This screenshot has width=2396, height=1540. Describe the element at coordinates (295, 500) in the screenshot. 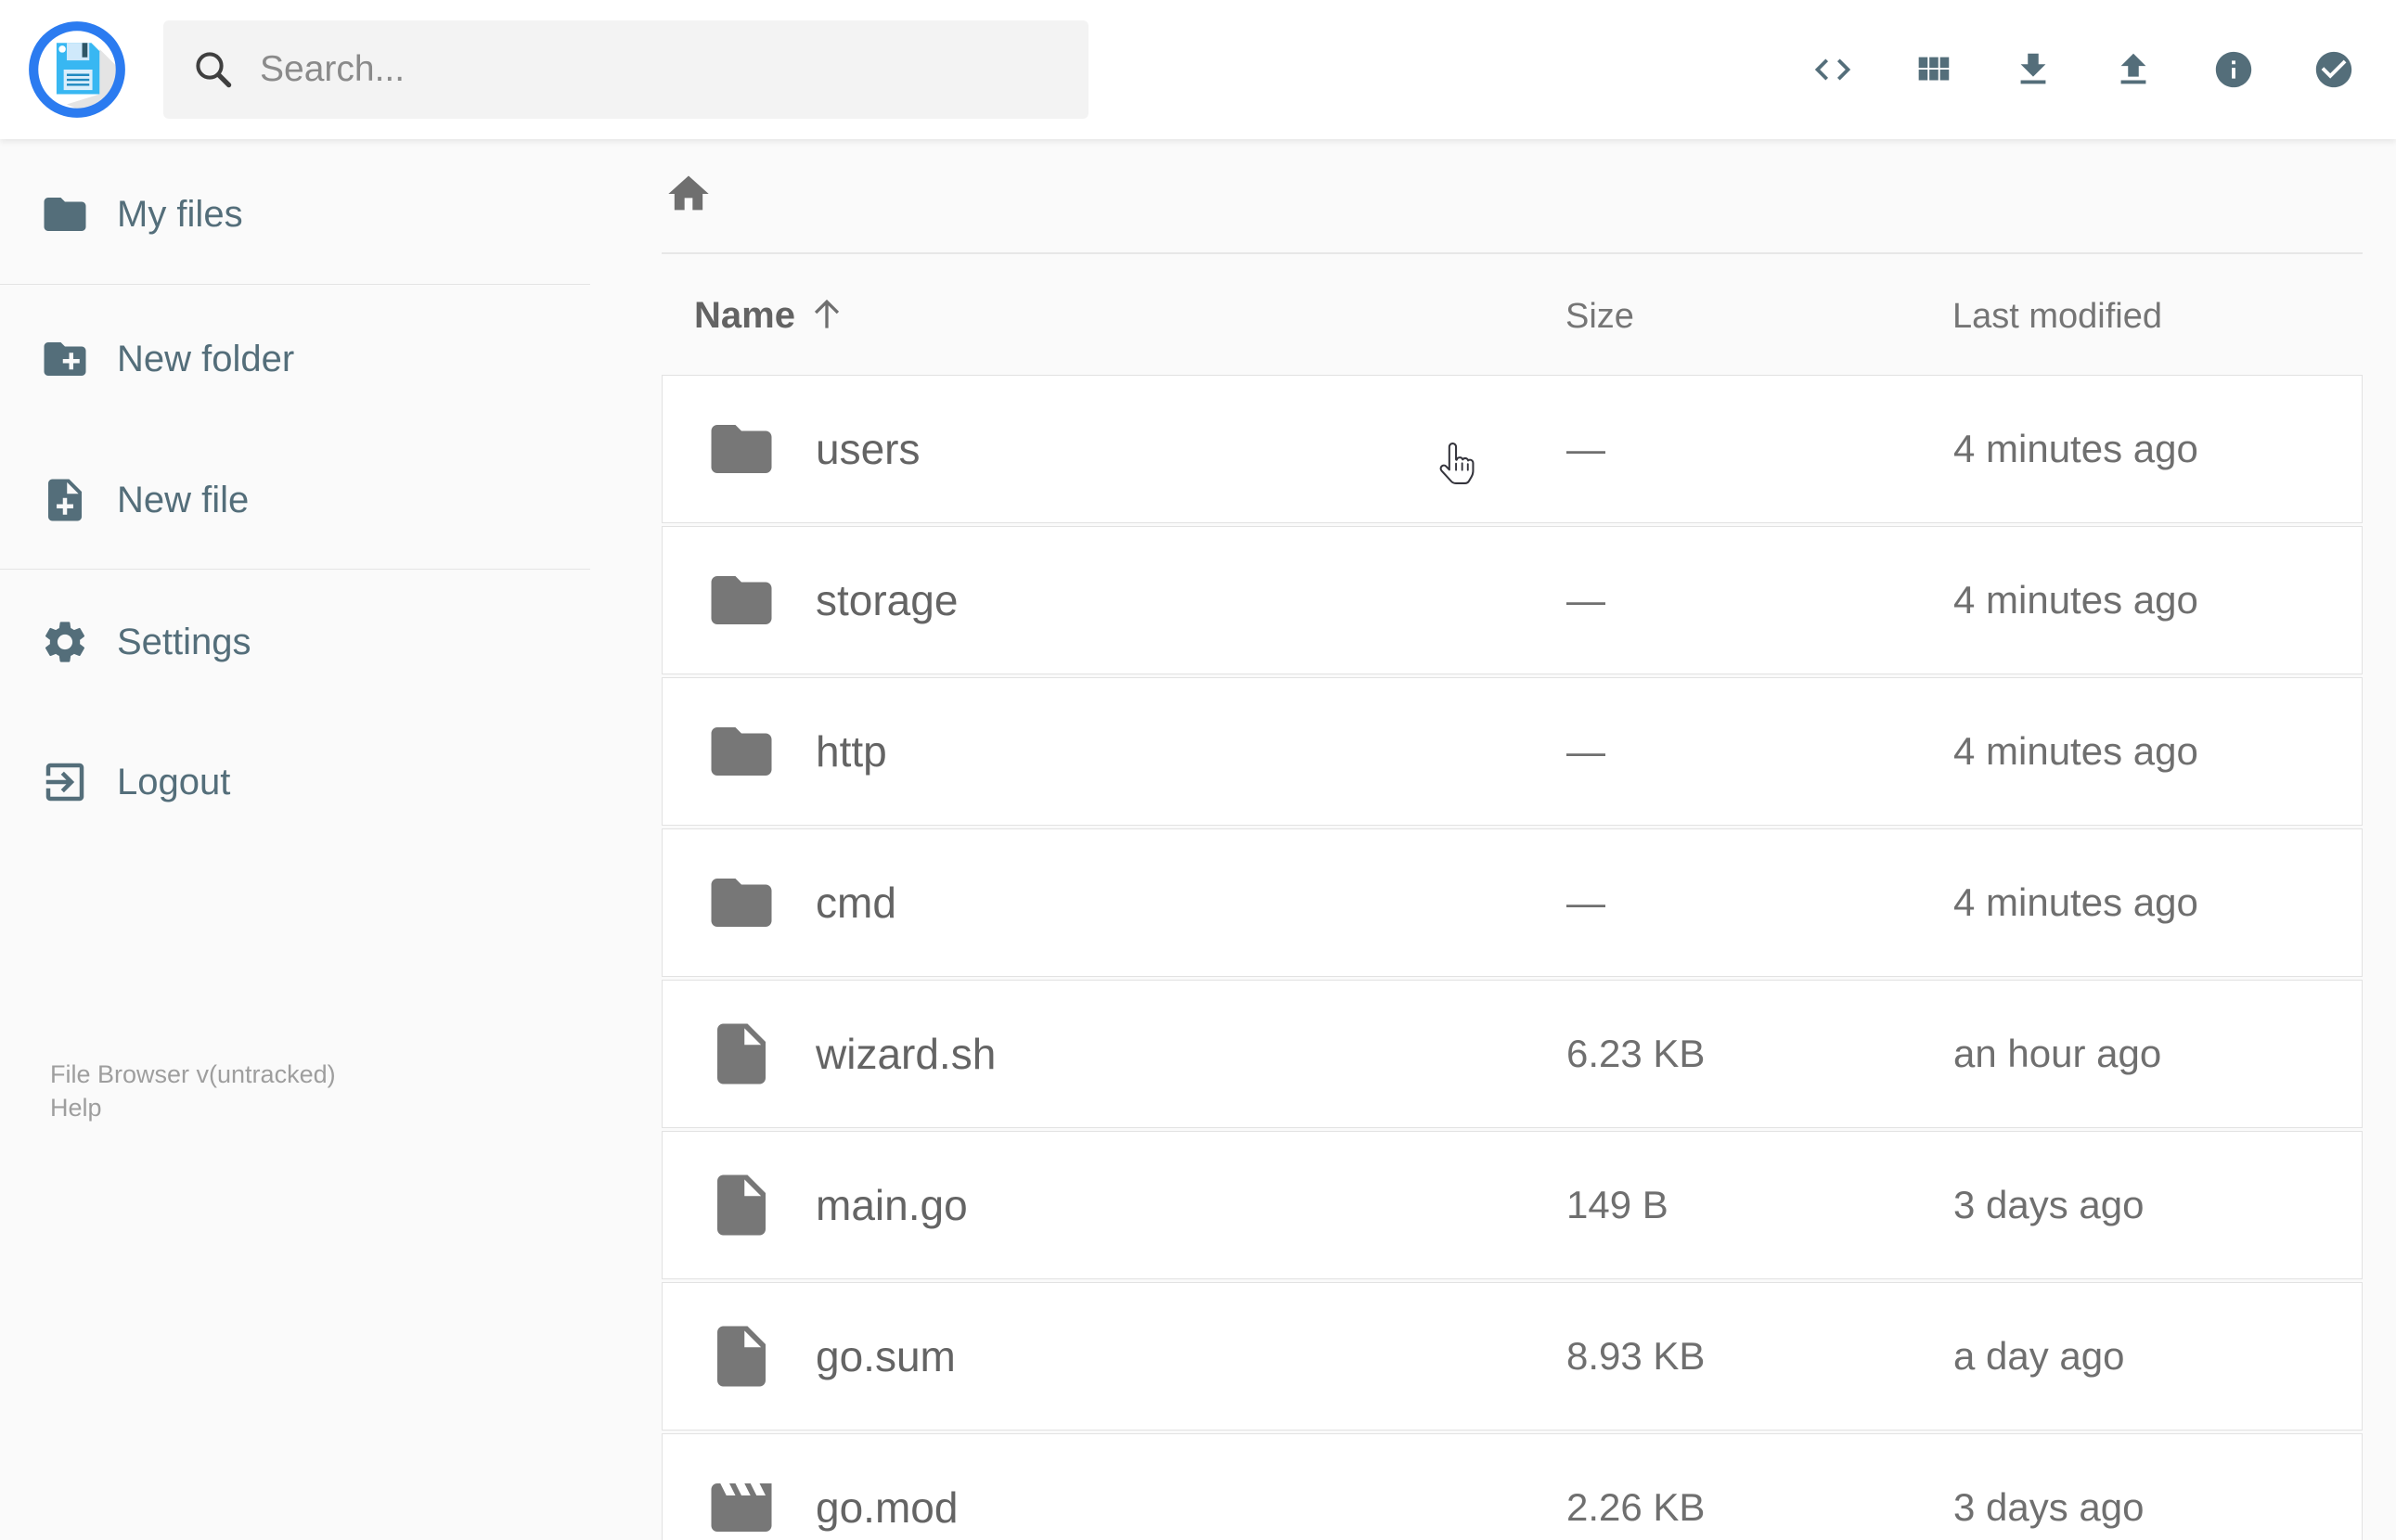

I see `sidebar-item-new-file: New file` at that location.